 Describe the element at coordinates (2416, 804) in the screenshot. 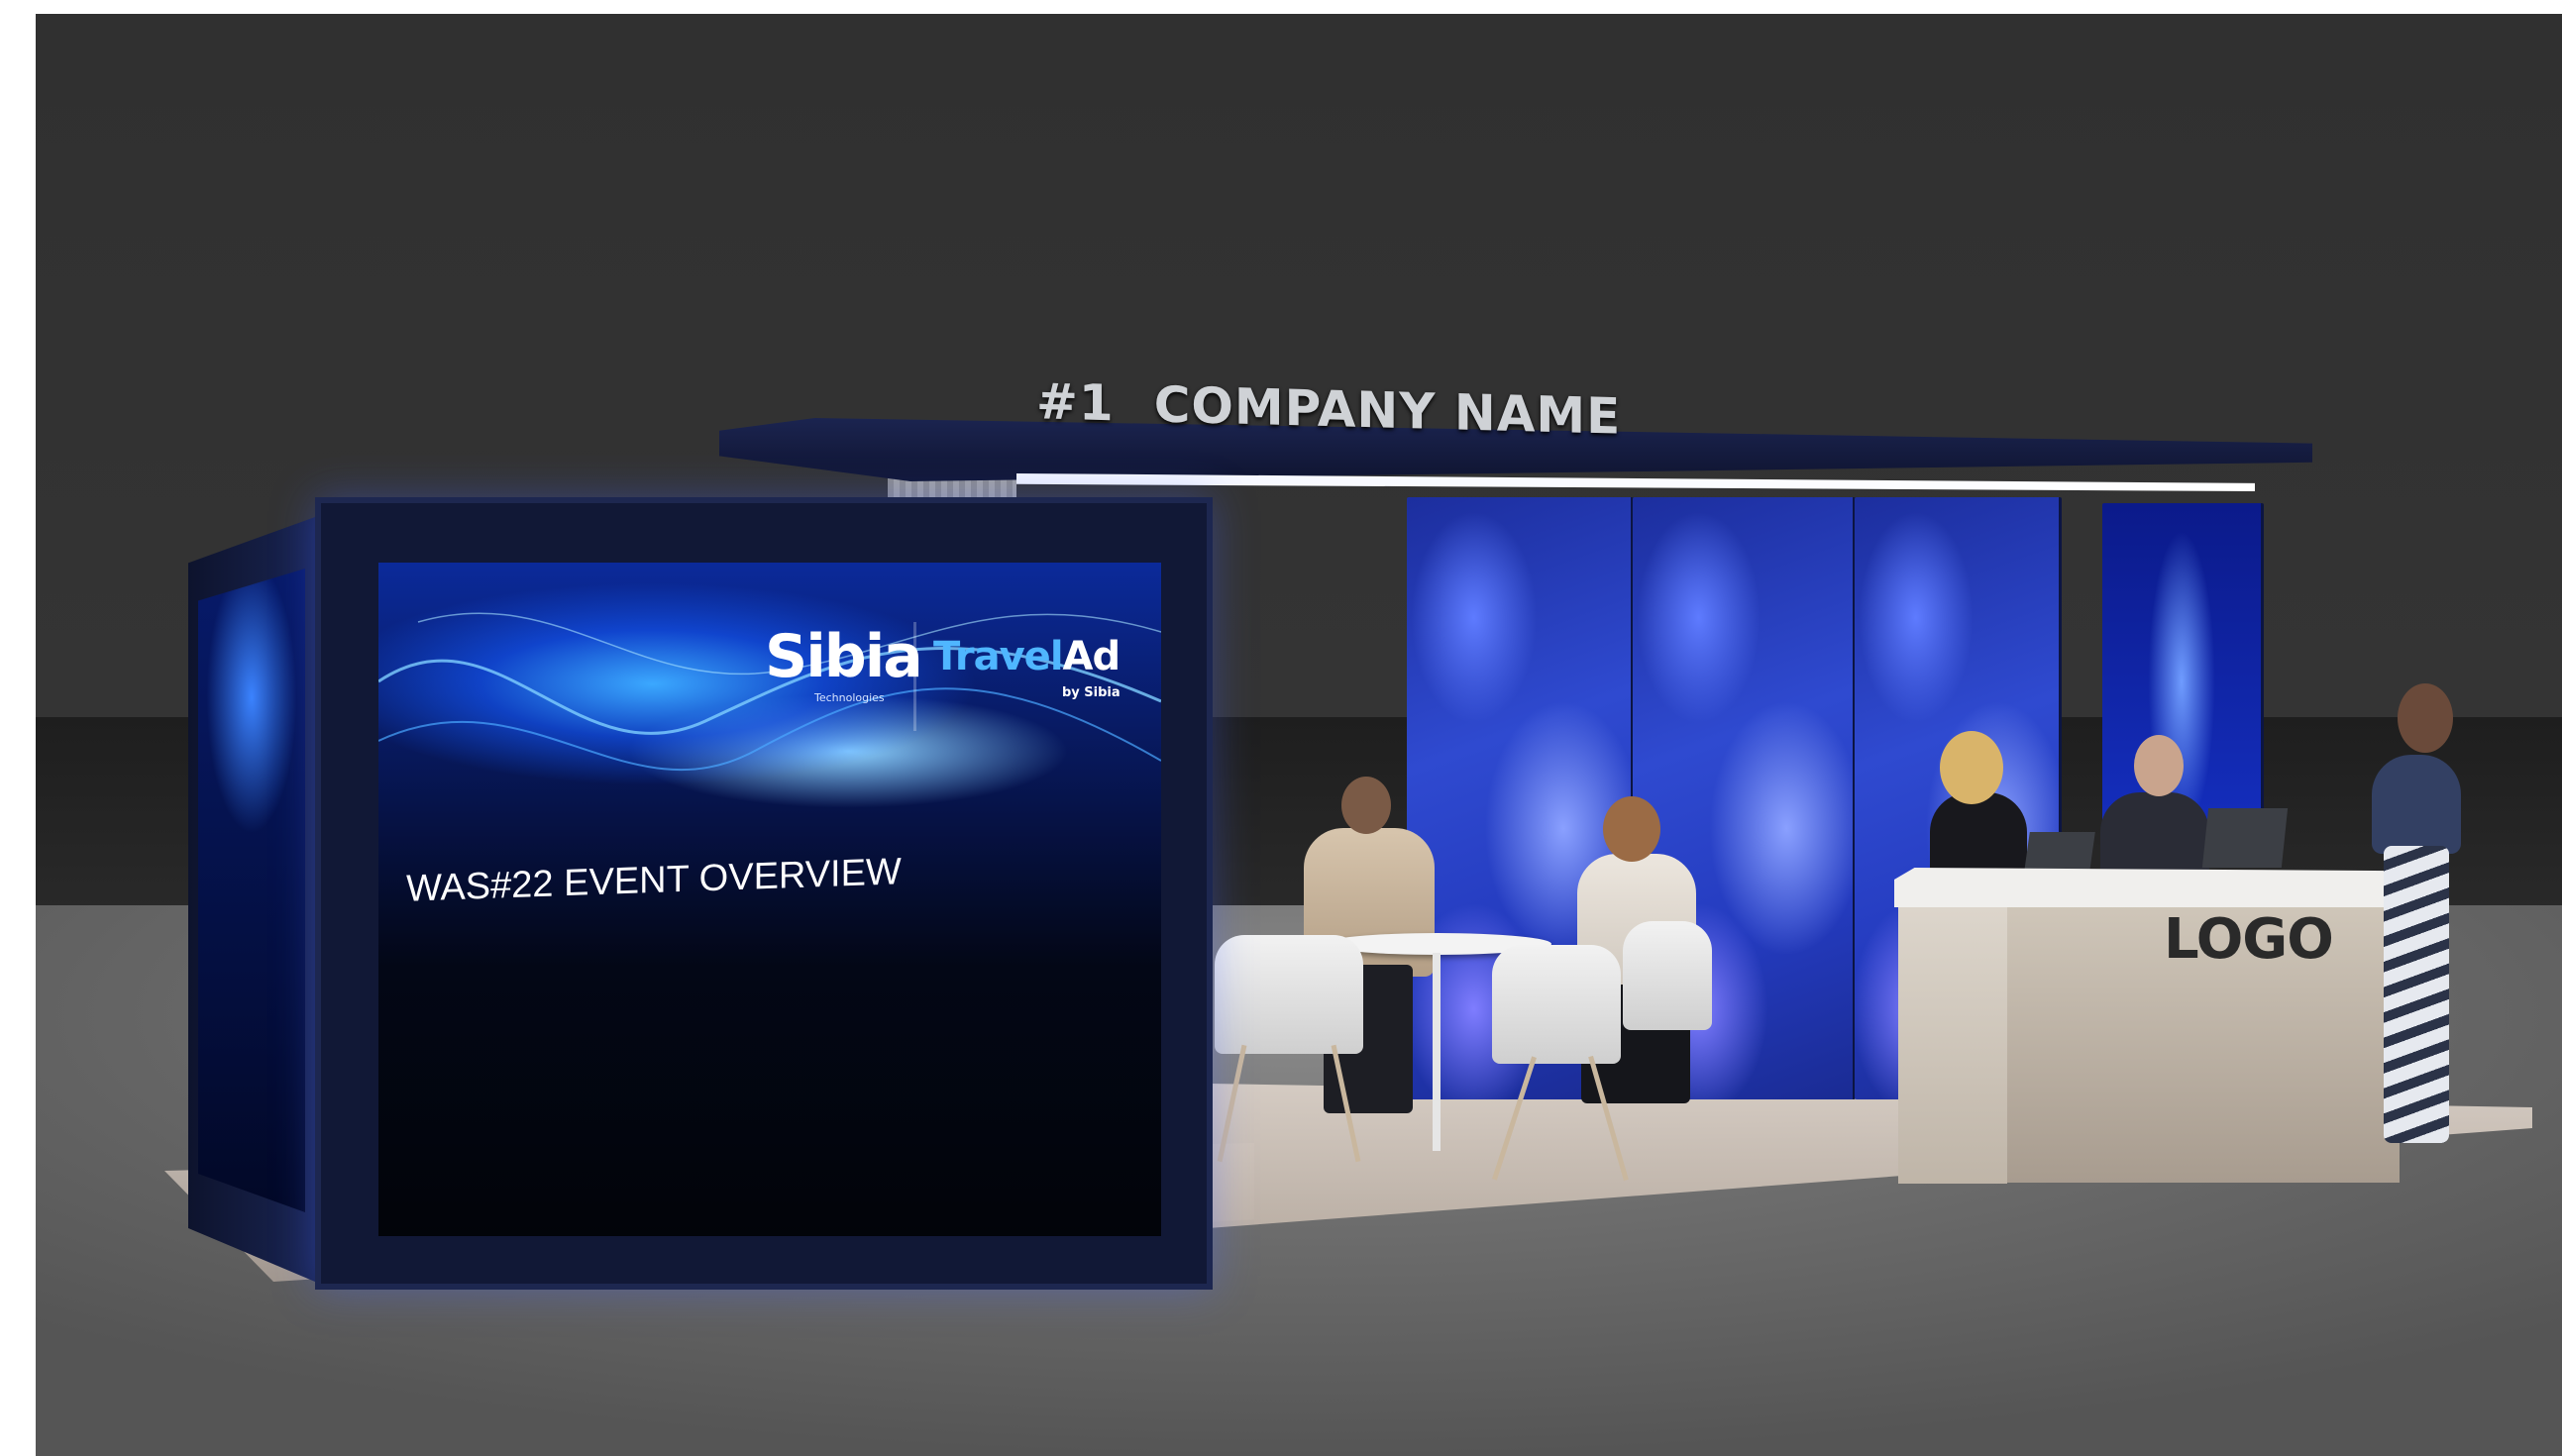

I see `standing-woman-right` at that location.